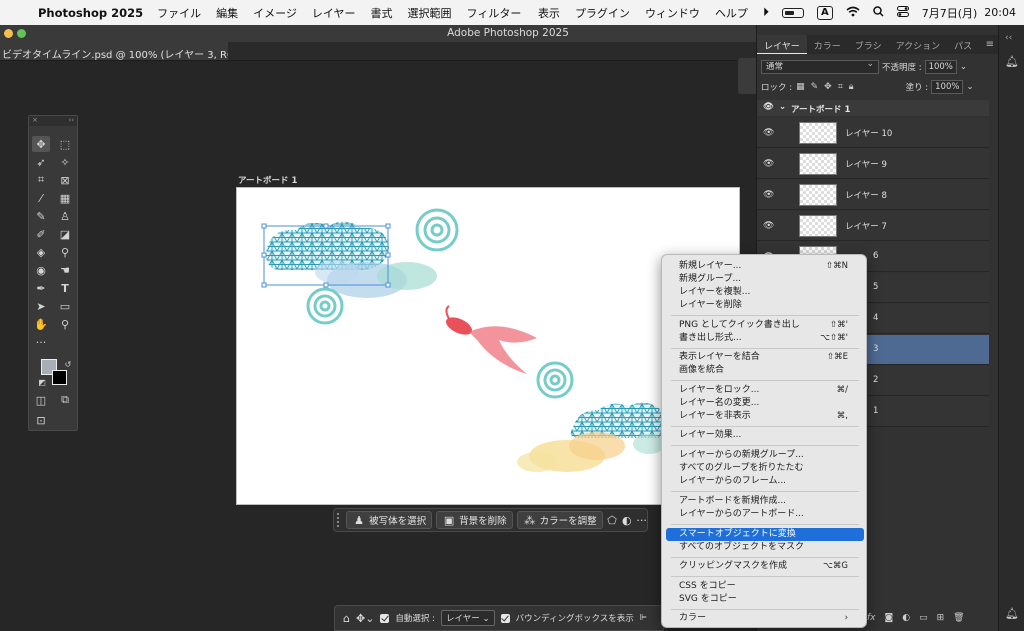 The width and height of the screenshot is (1024, 631). I want to click on eyedropper-tool-icon: ⁄, so click(41, 198).